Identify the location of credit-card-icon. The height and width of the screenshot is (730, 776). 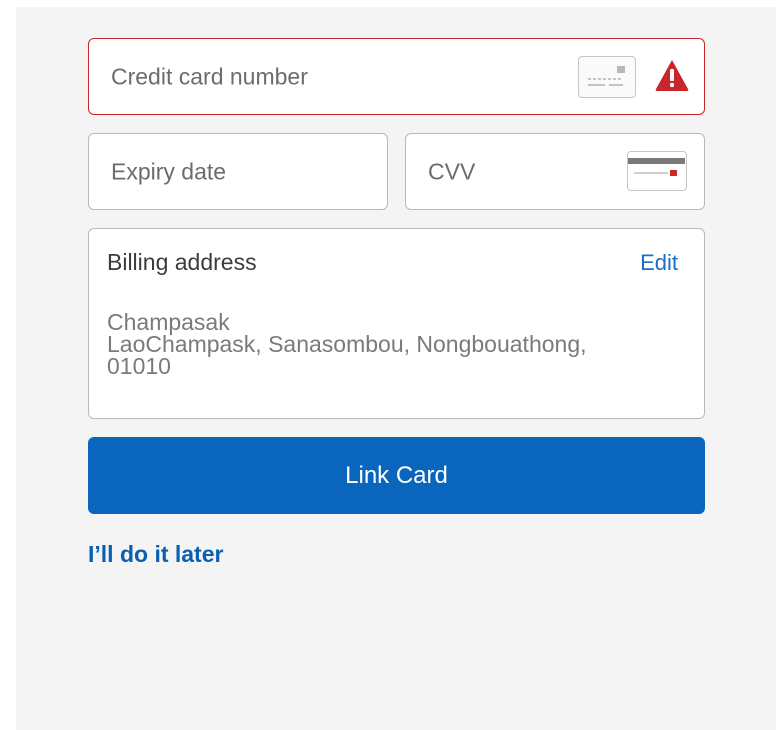
(607, 77).